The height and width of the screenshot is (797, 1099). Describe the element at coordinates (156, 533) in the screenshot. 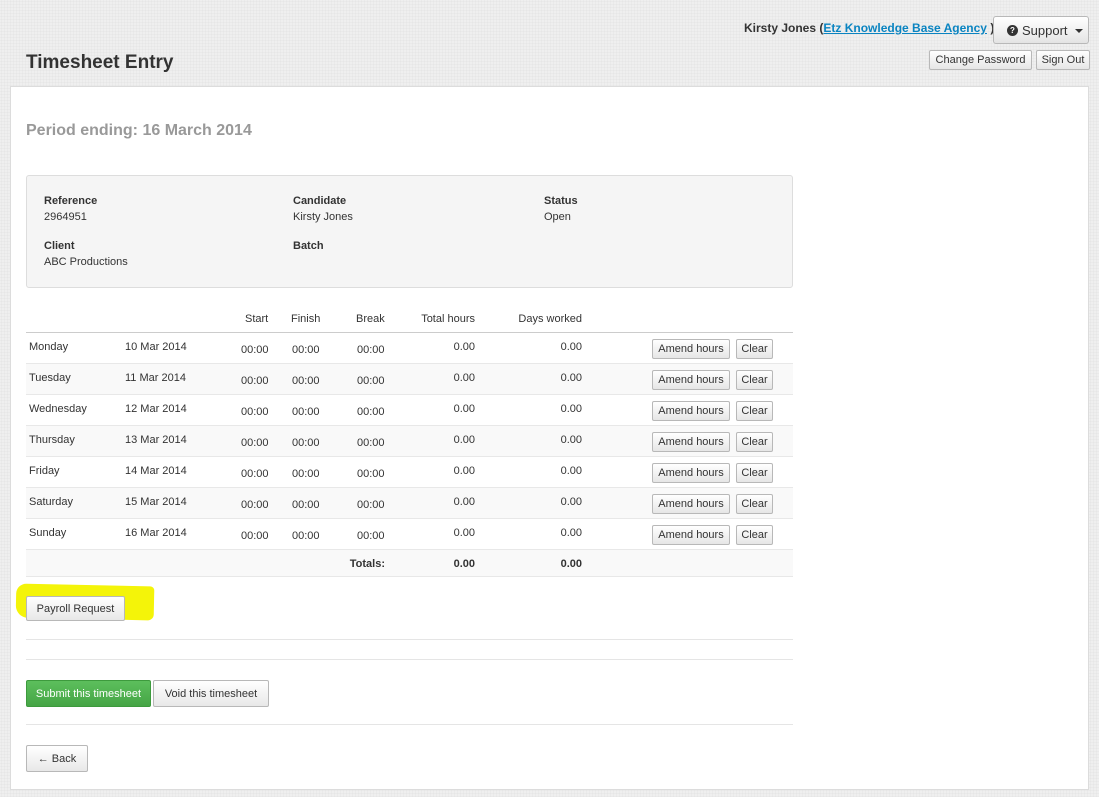

I see `date-cell: 16 Mar 2014` at that location.